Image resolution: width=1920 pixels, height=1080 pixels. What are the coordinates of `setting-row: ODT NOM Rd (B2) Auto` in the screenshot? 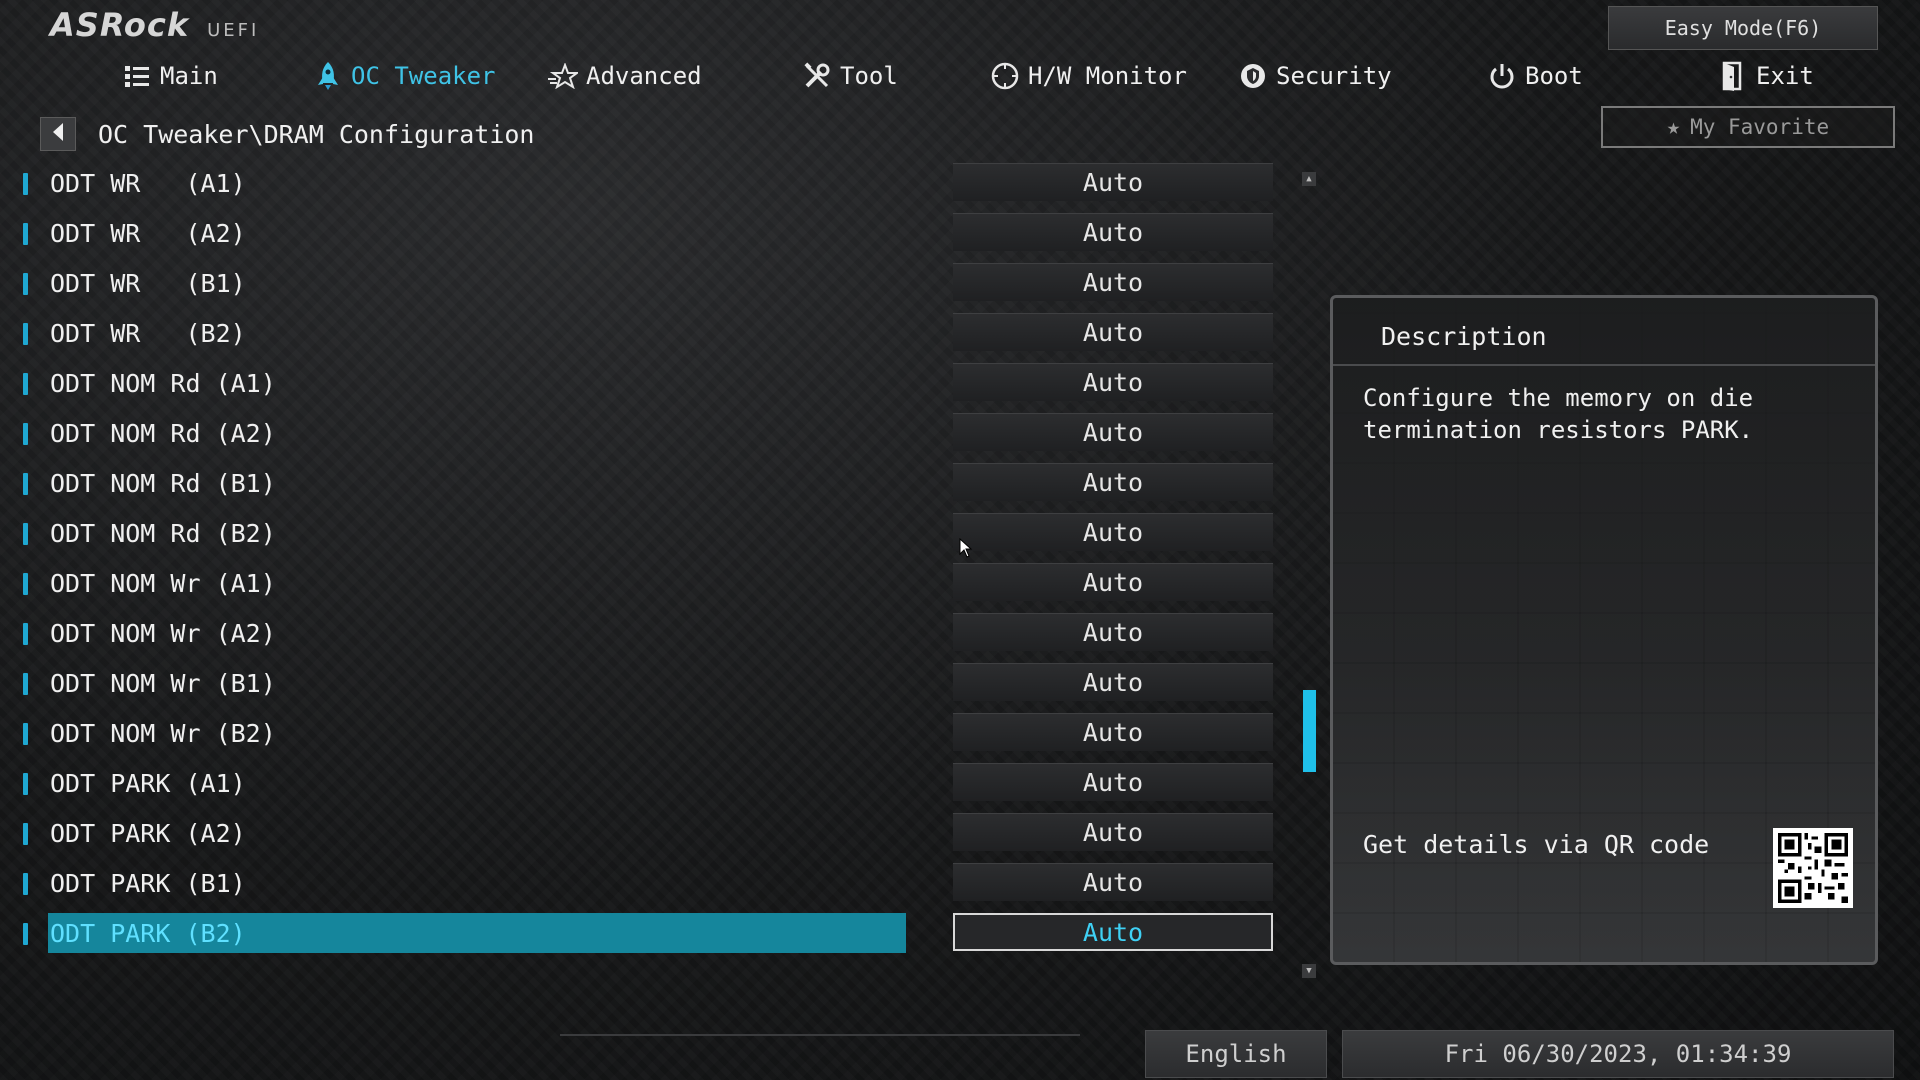 It's located at (645, 534).